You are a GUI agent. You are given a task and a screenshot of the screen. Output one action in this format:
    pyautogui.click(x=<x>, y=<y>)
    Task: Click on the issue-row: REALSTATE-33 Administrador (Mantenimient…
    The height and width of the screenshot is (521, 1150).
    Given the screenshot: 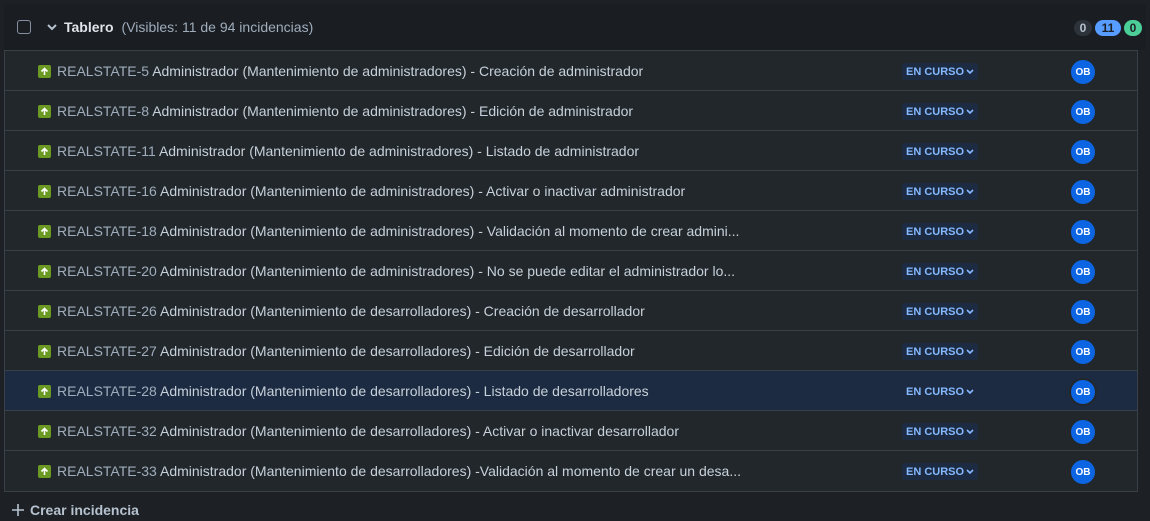 What is the action you would take?
    pyautogui.click(x=571, y=471)
    